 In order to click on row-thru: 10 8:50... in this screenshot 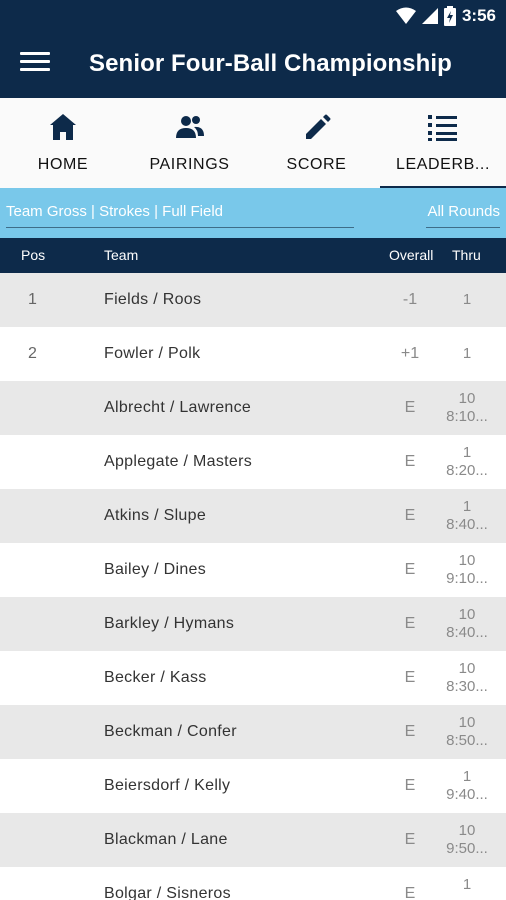, I will do `click(467, 732)`.